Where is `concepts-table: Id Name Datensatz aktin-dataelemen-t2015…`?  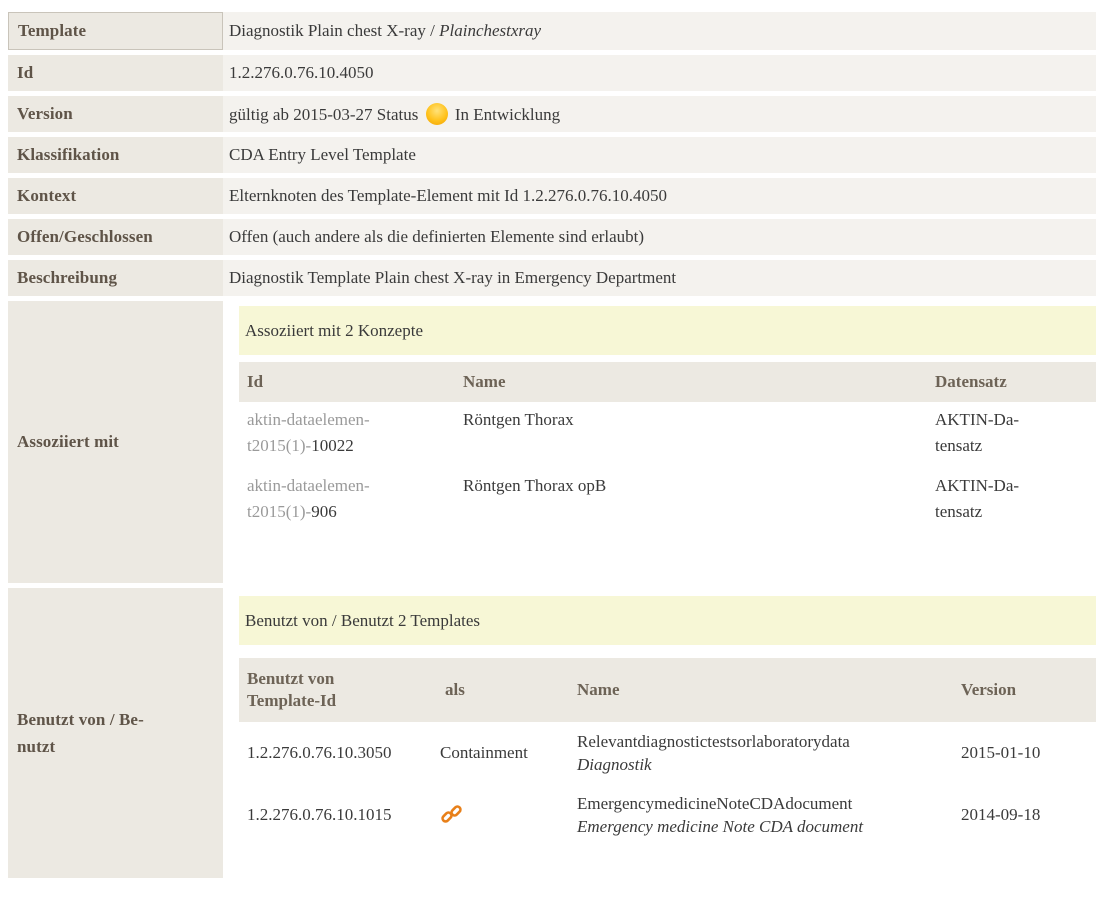 concepts-table: Id Name Datensatz aktin-dataelemen-t2015… is located at coordinates (667, 448).